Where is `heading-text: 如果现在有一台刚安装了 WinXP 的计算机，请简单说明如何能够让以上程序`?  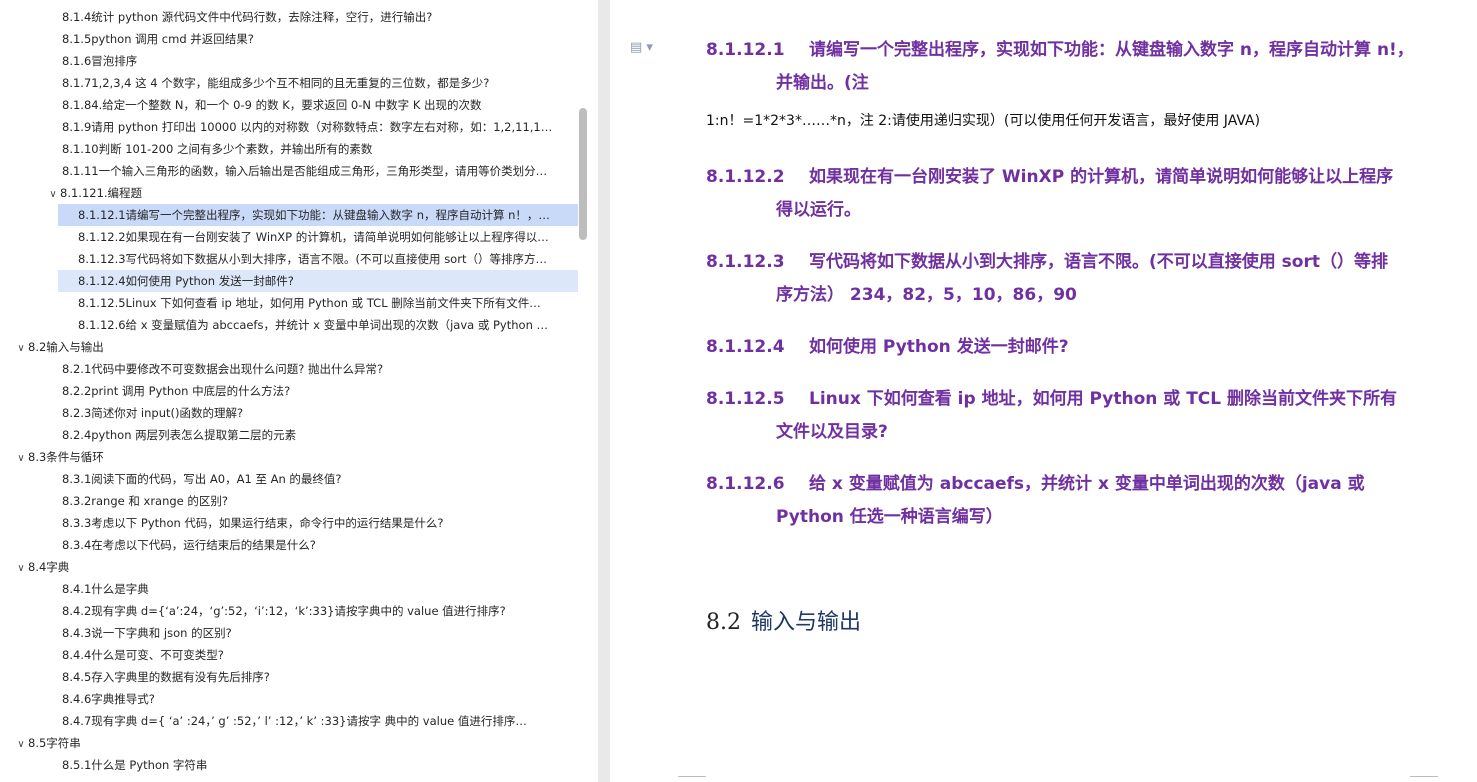 heading-text: 如果现在有一台刚安装了 WinXP 的计算机，请简单说明如何能够让以上程序 is located at coordinates (1101, 177).